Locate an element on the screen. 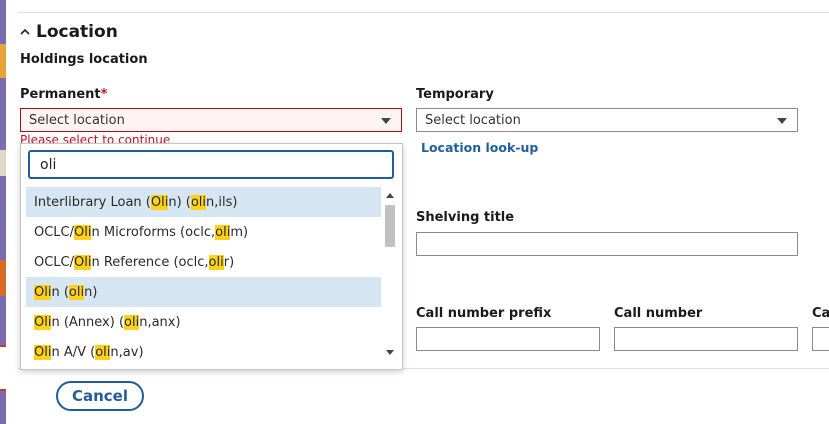  temporary-location-select: Select location is located at coordinates (607, 120).